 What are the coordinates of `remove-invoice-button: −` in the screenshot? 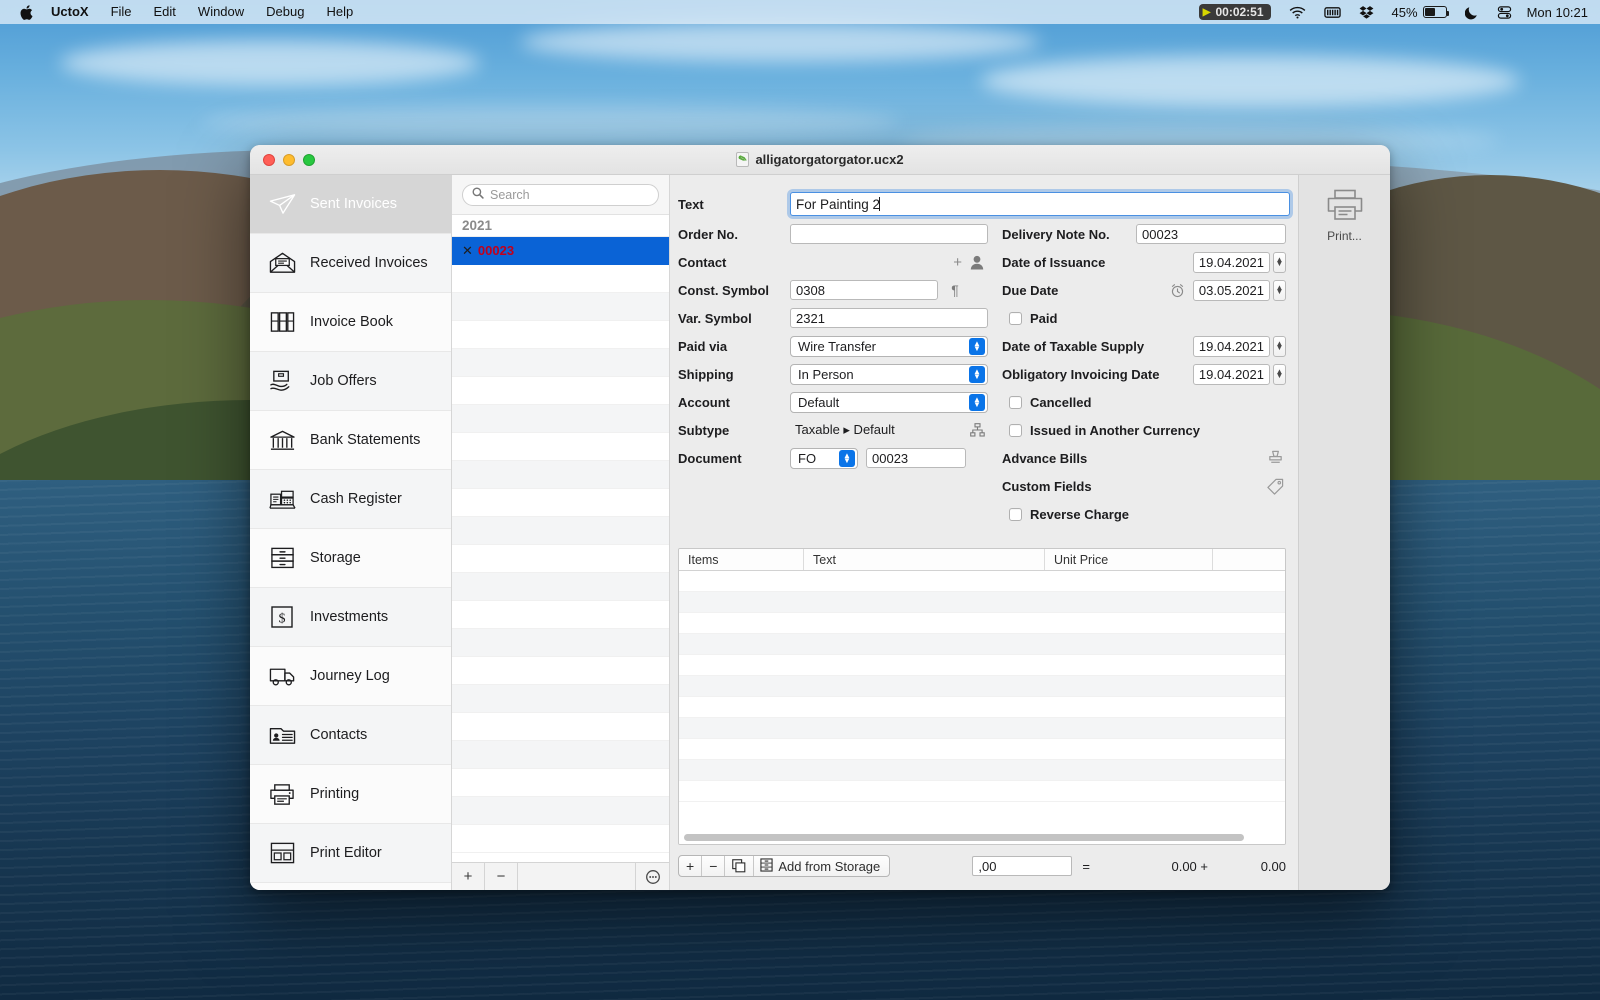 It's located at (501, 876).